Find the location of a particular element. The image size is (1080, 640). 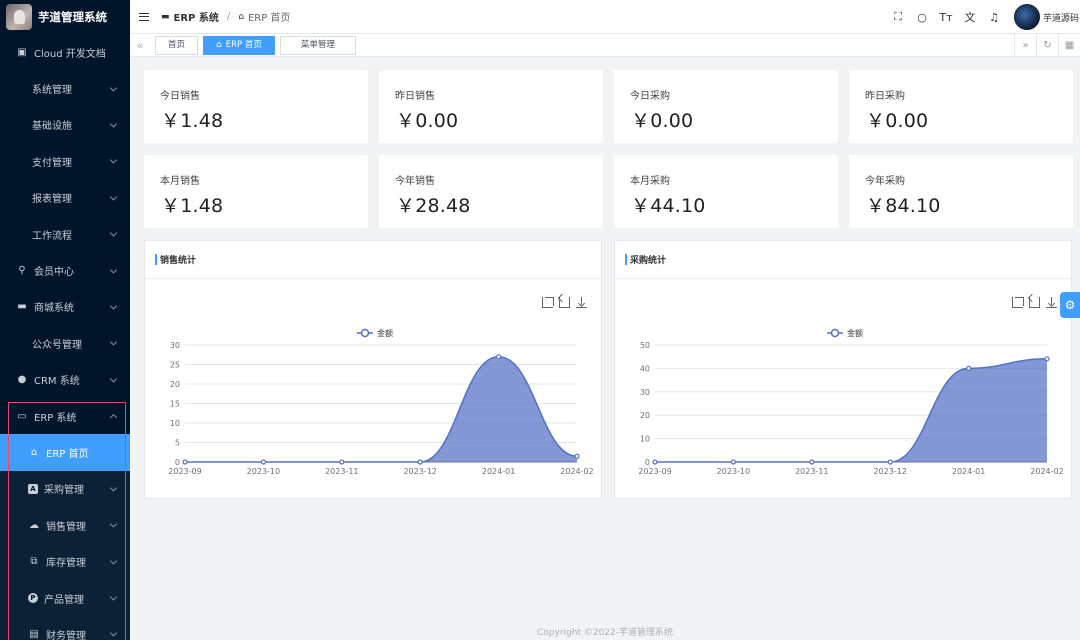

sidebar-item-label: 报表管理 is located at coordinates (52, 200).